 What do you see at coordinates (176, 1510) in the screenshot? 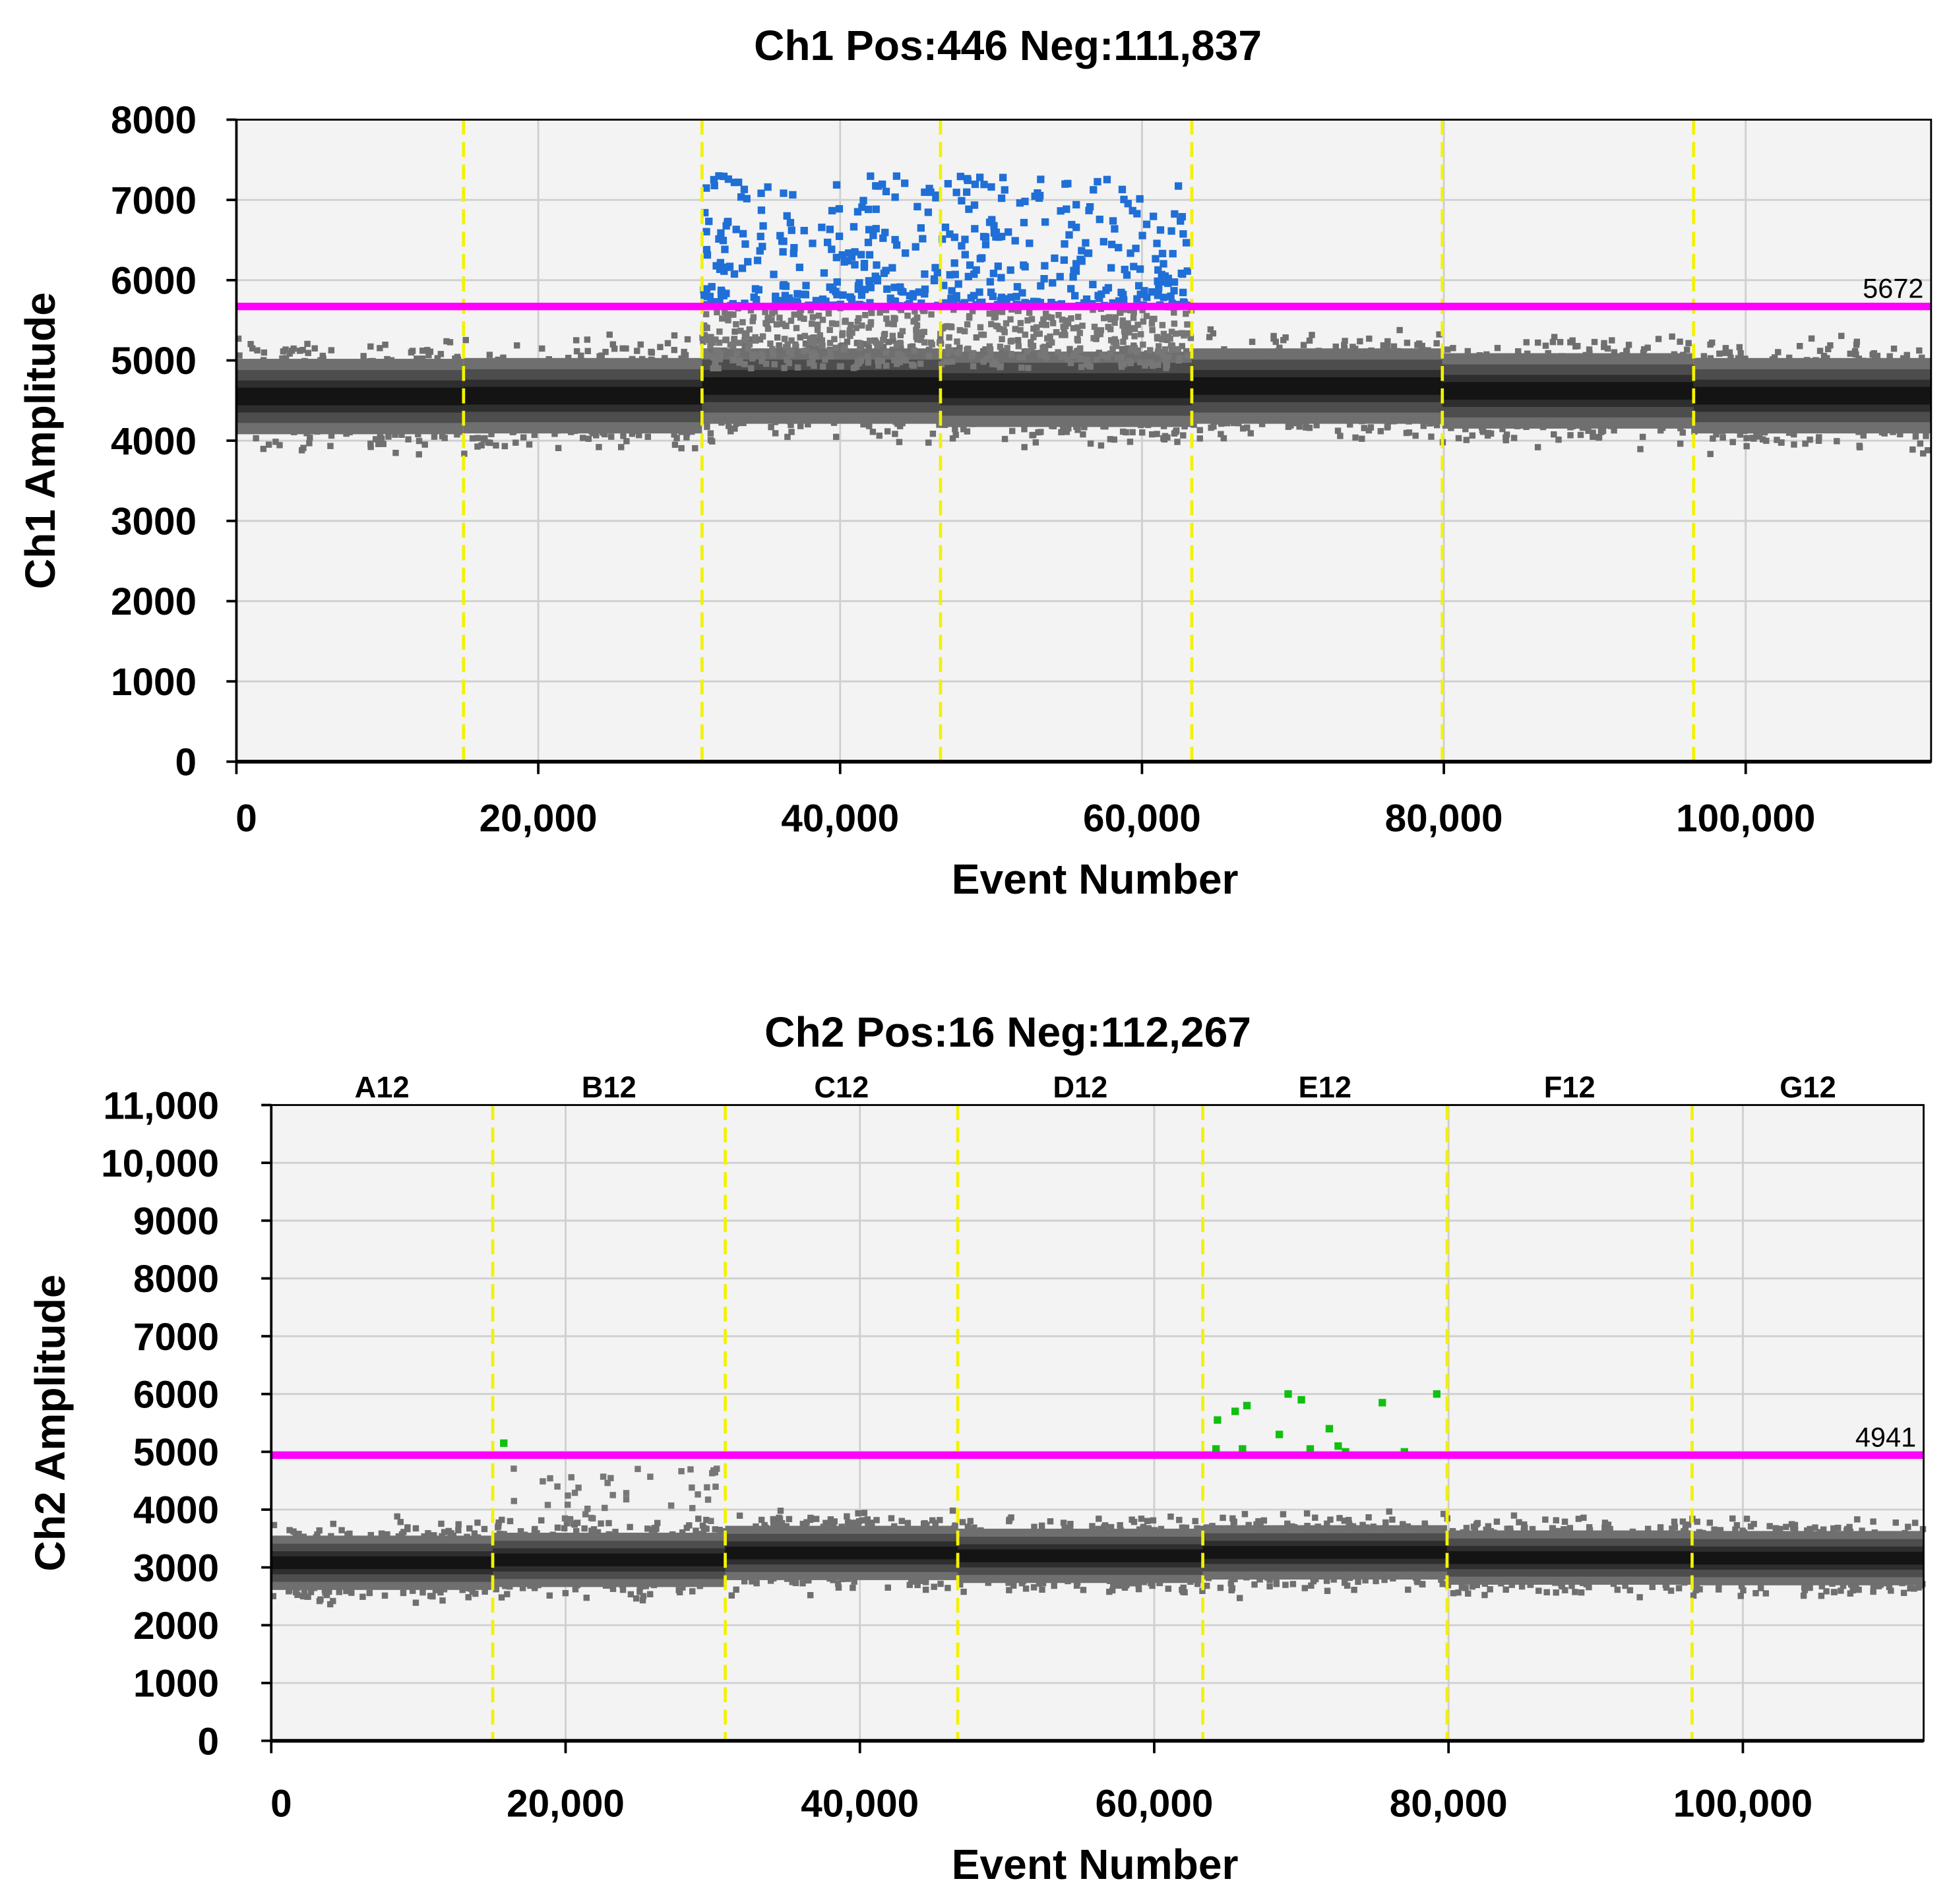
I see `y-tick-label: 4000` at bounding box center [176, 1510].